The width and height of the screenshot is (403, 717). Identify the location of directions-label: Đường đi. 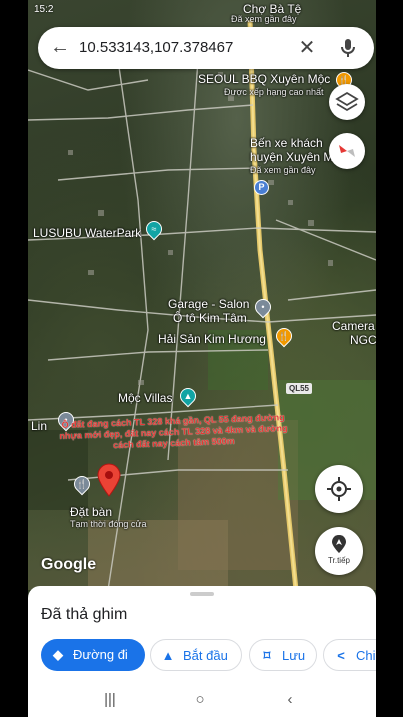
(100, 654).